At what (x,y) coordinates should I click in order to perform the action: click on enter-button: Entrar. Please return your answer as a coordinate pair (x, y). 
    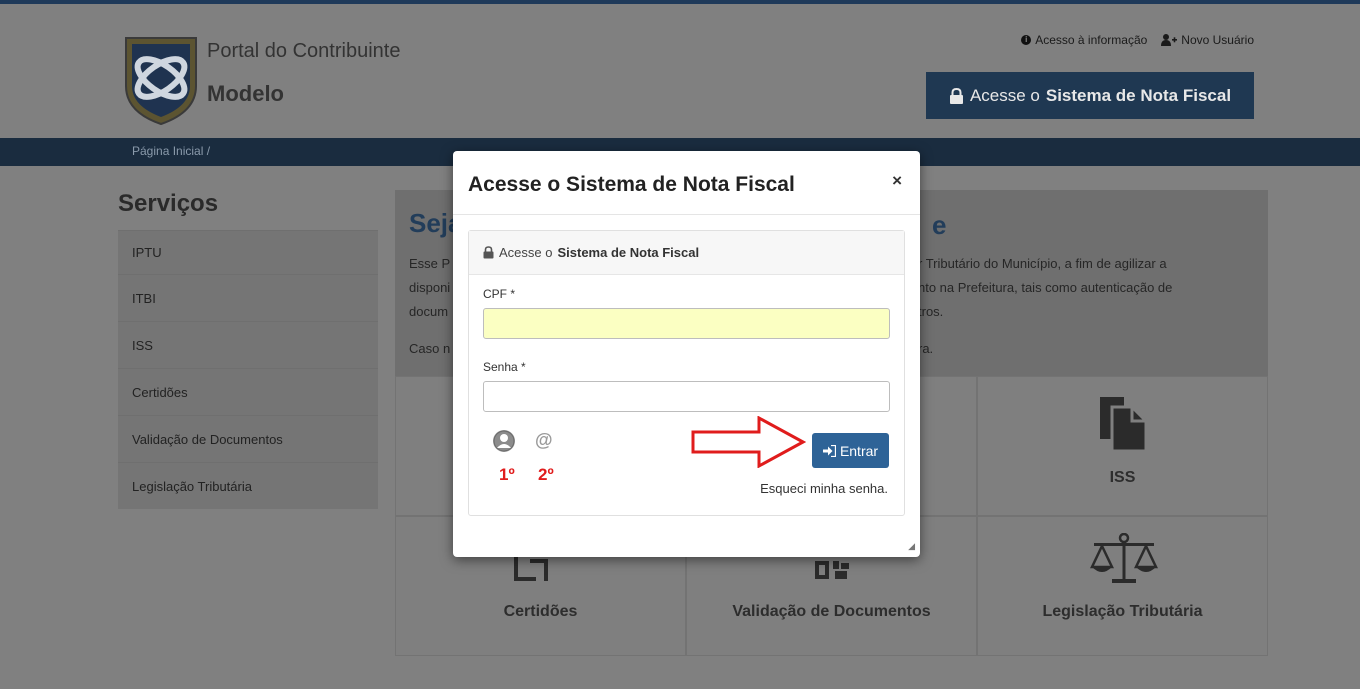
    Looking at the image, I should click on (850, 450).